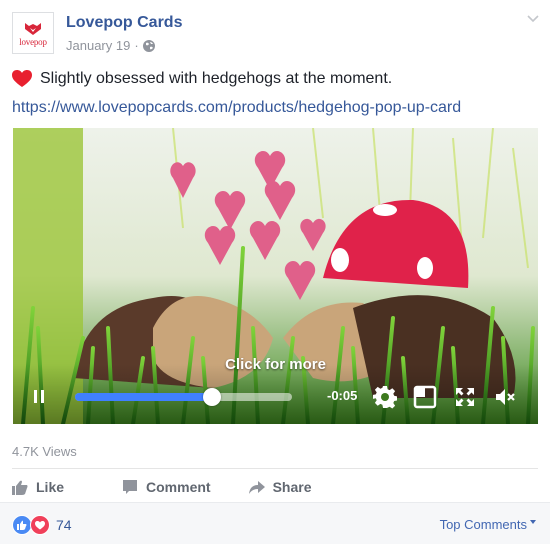 This screenshot has width=550, height=544. I want to click on top-comments-dropdown: Top Comments, so click(488, 524).